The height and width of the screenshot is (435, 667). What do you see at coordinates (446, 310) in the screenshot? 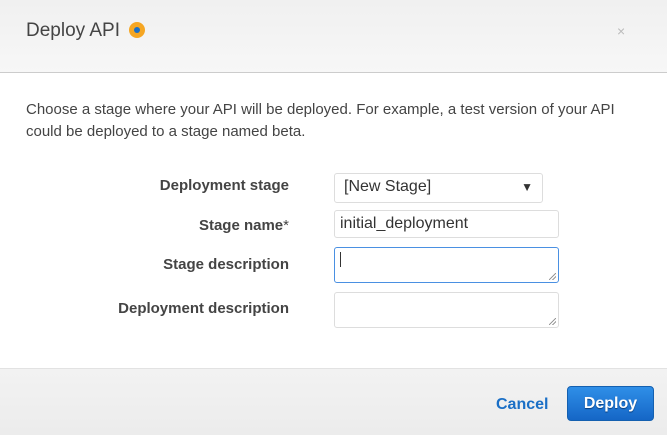
I see `deployment-description-textarea` at bounding box center [446, 310].